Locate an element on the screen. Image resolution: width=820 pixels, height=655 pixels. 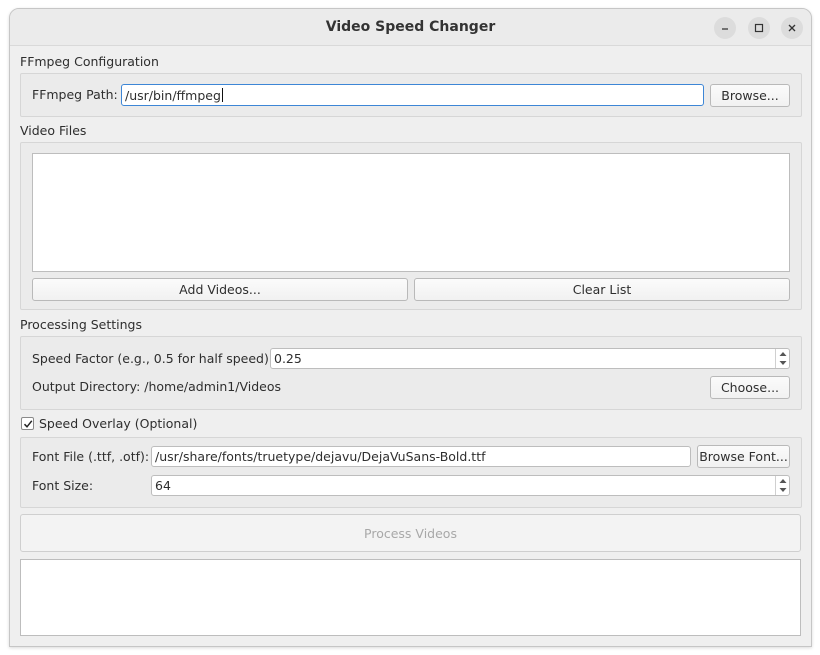
font-size-increment is located at coordinates (782, 481).